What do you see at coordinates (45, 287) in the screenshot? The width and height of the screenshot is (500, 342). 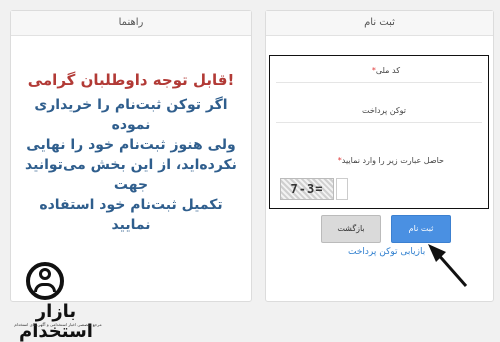 I see `logo-person-body-icon` at bounding box center [45, 287].